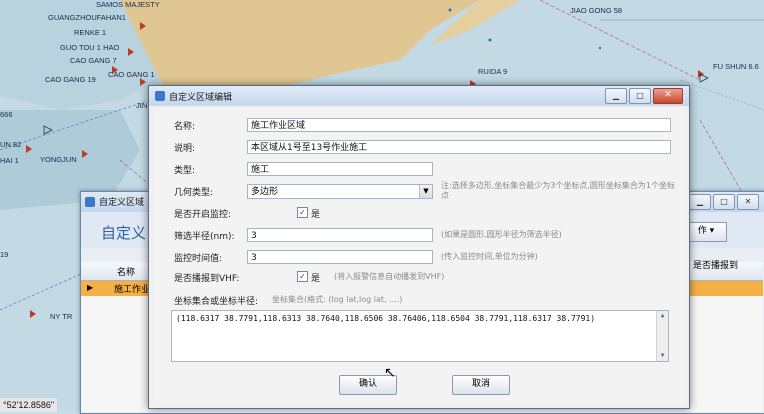  What do you see at coordinates (128, 4) in the screenshot?
I see `ship-label: SAMOS MAJESTY` at bounding box center [128, 4].